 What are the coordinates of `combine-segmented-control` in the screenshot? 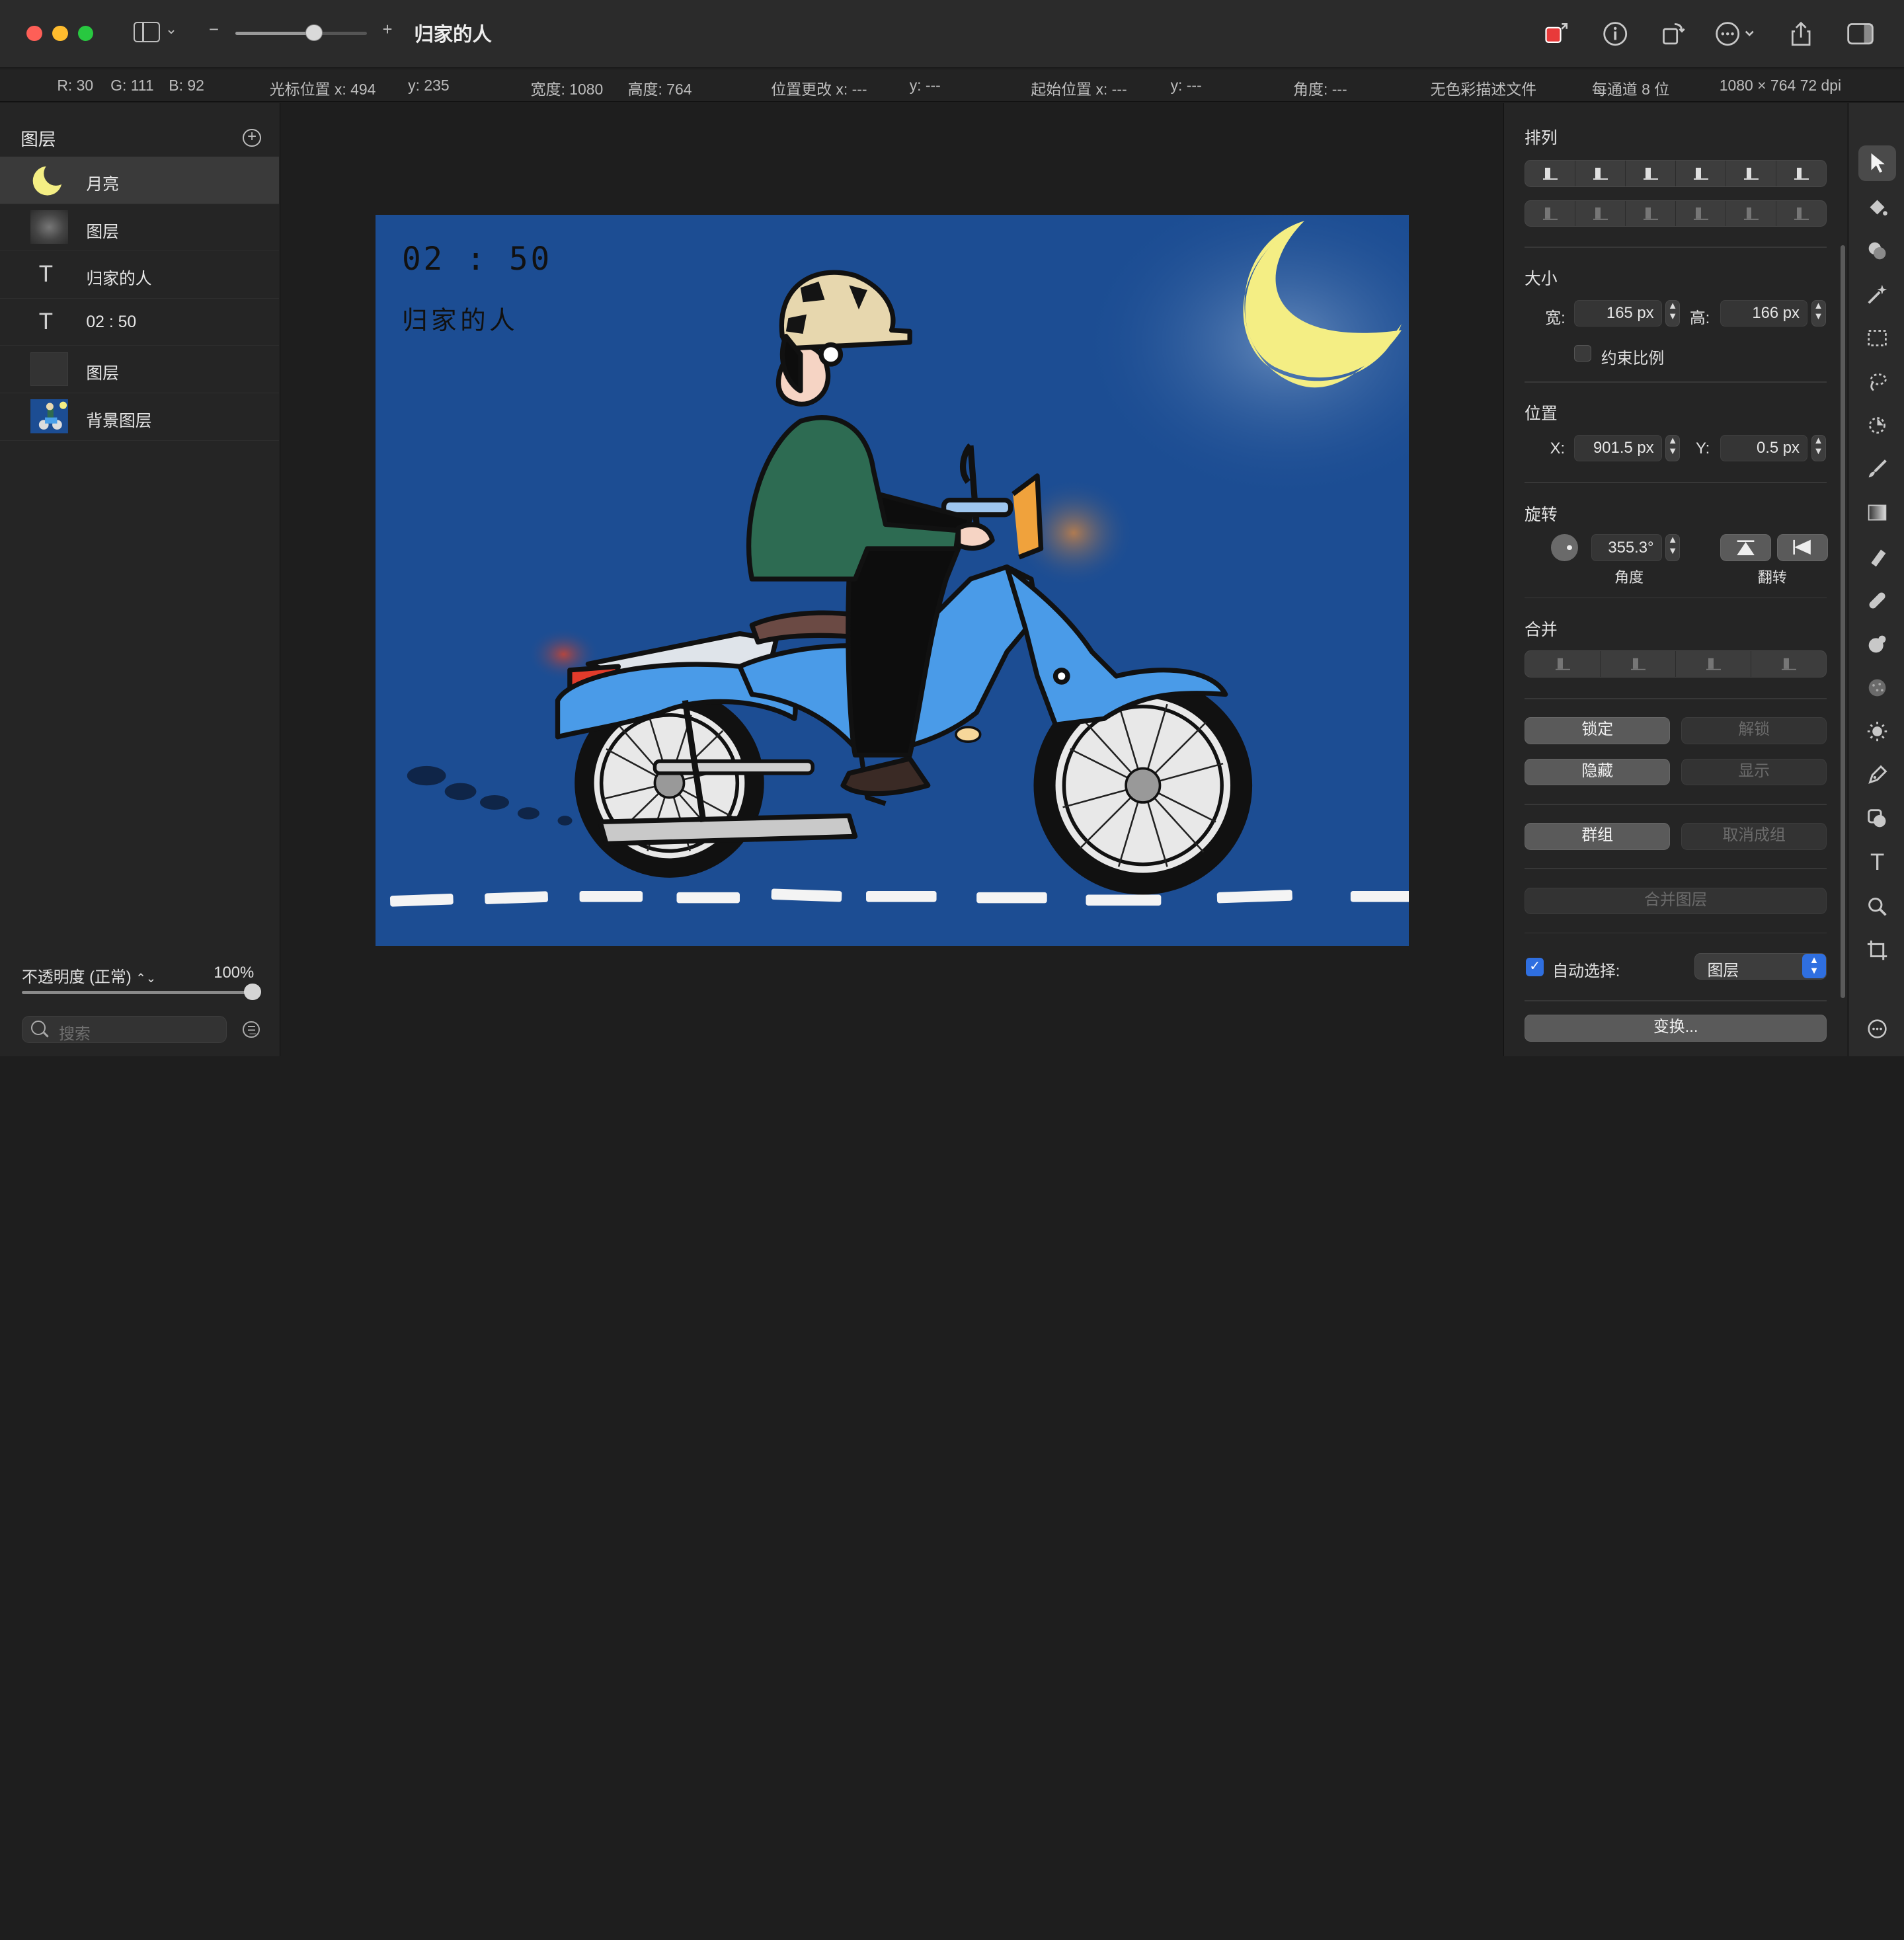 It's located at (1676, 664).